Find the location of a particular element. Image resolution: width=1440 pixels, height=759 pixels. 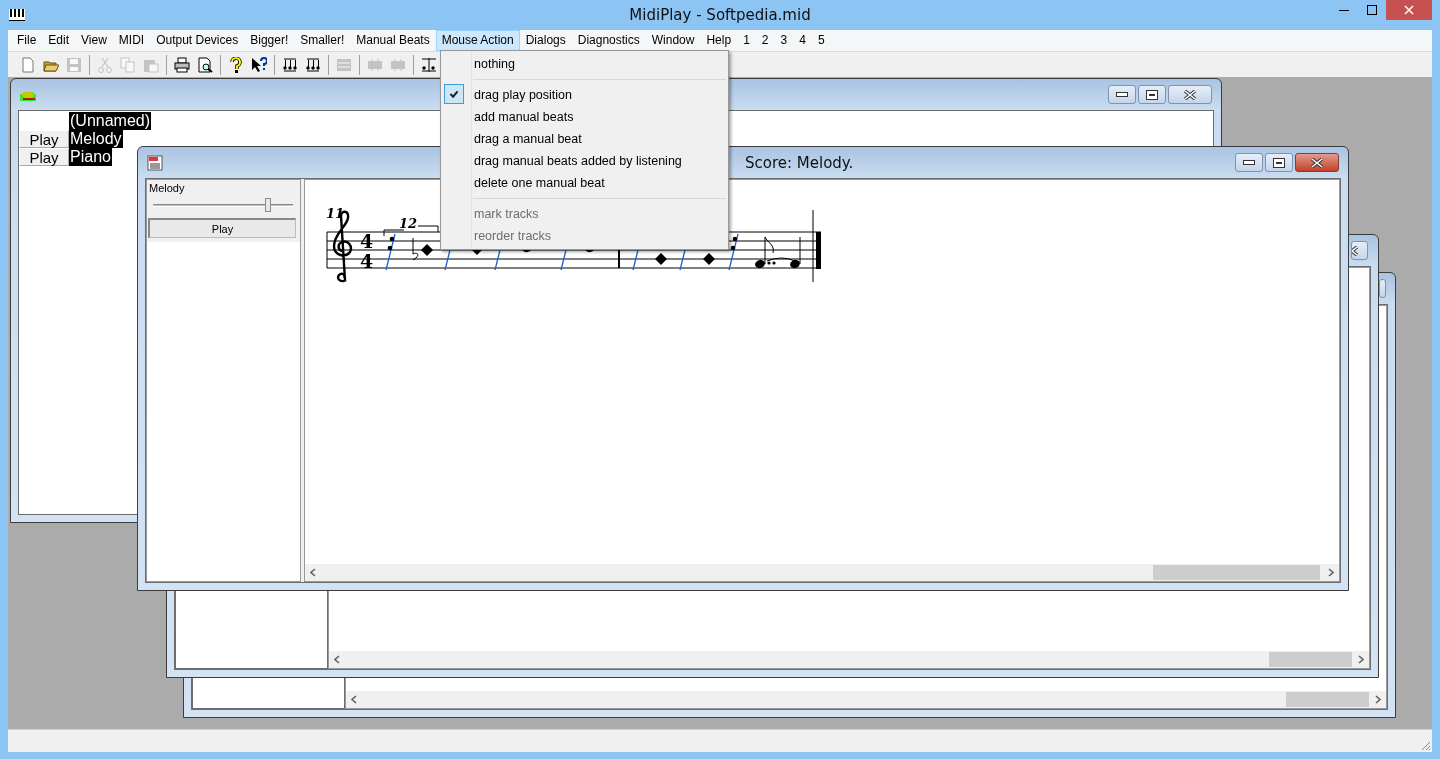

menu-option: drag a manual beat is located at coordinates (584, 139).